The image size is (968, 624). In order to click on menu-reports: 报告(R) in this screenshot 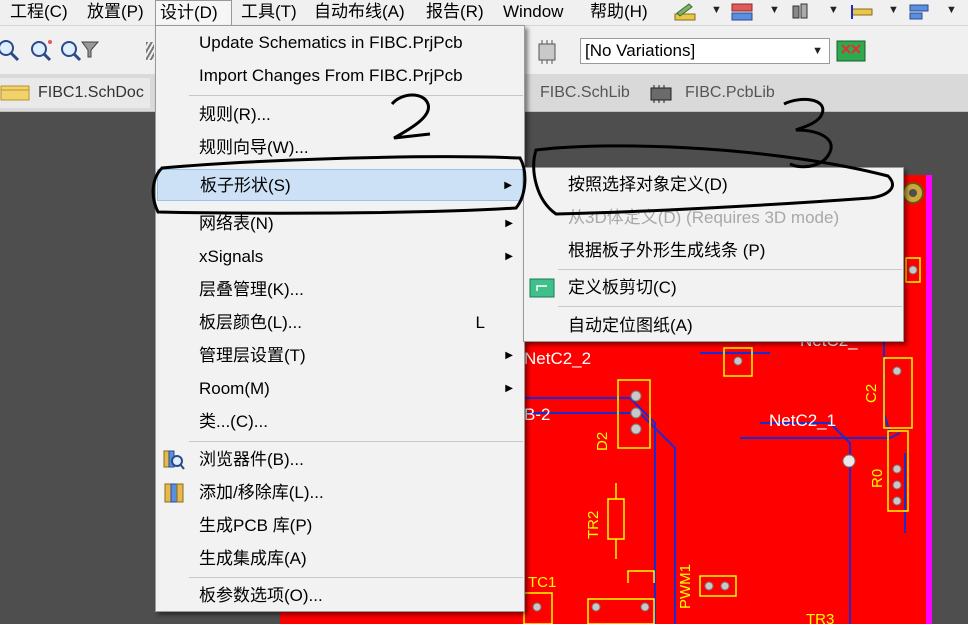, I will do `click(455, 13)`.